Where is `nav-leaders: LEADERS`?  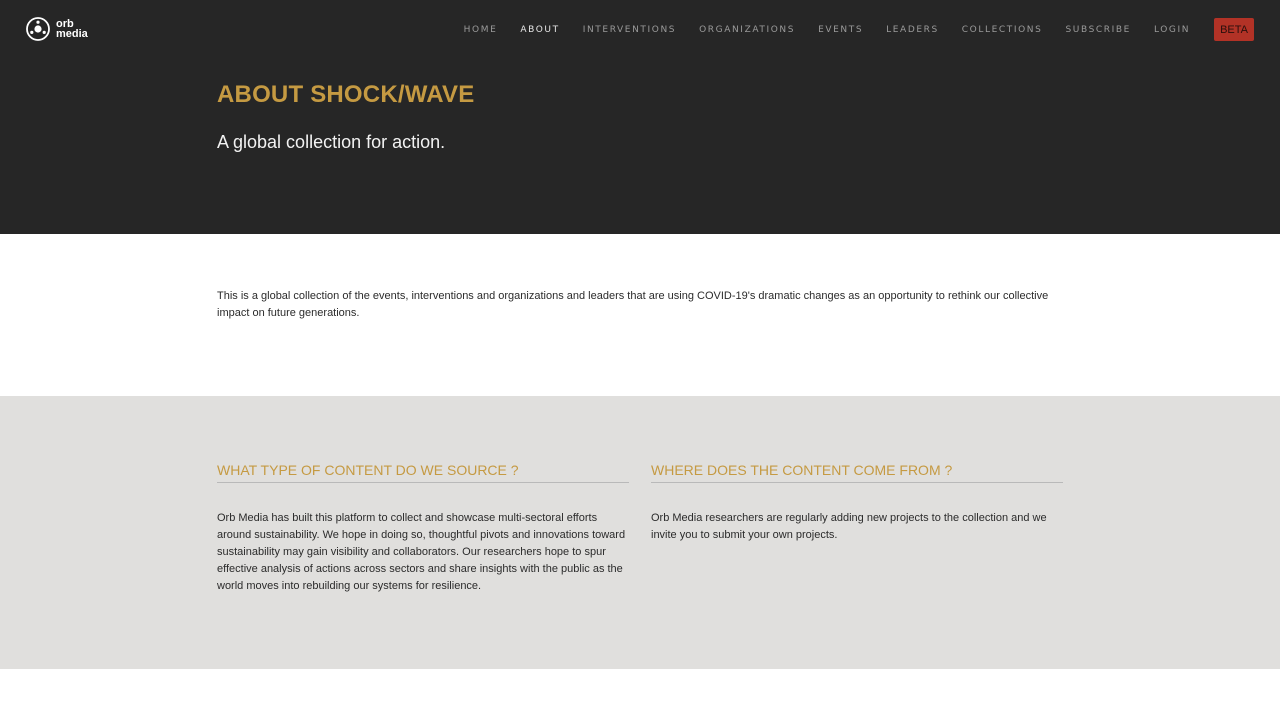
nav-leaders: LEADERS is located at coordinates (912, 30).